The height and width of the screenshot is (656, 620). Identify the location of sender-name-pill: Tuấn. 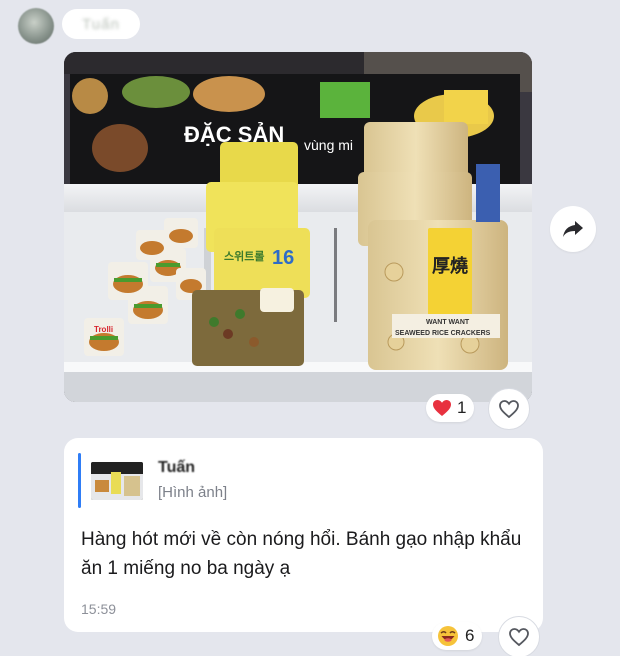
(101, 24).